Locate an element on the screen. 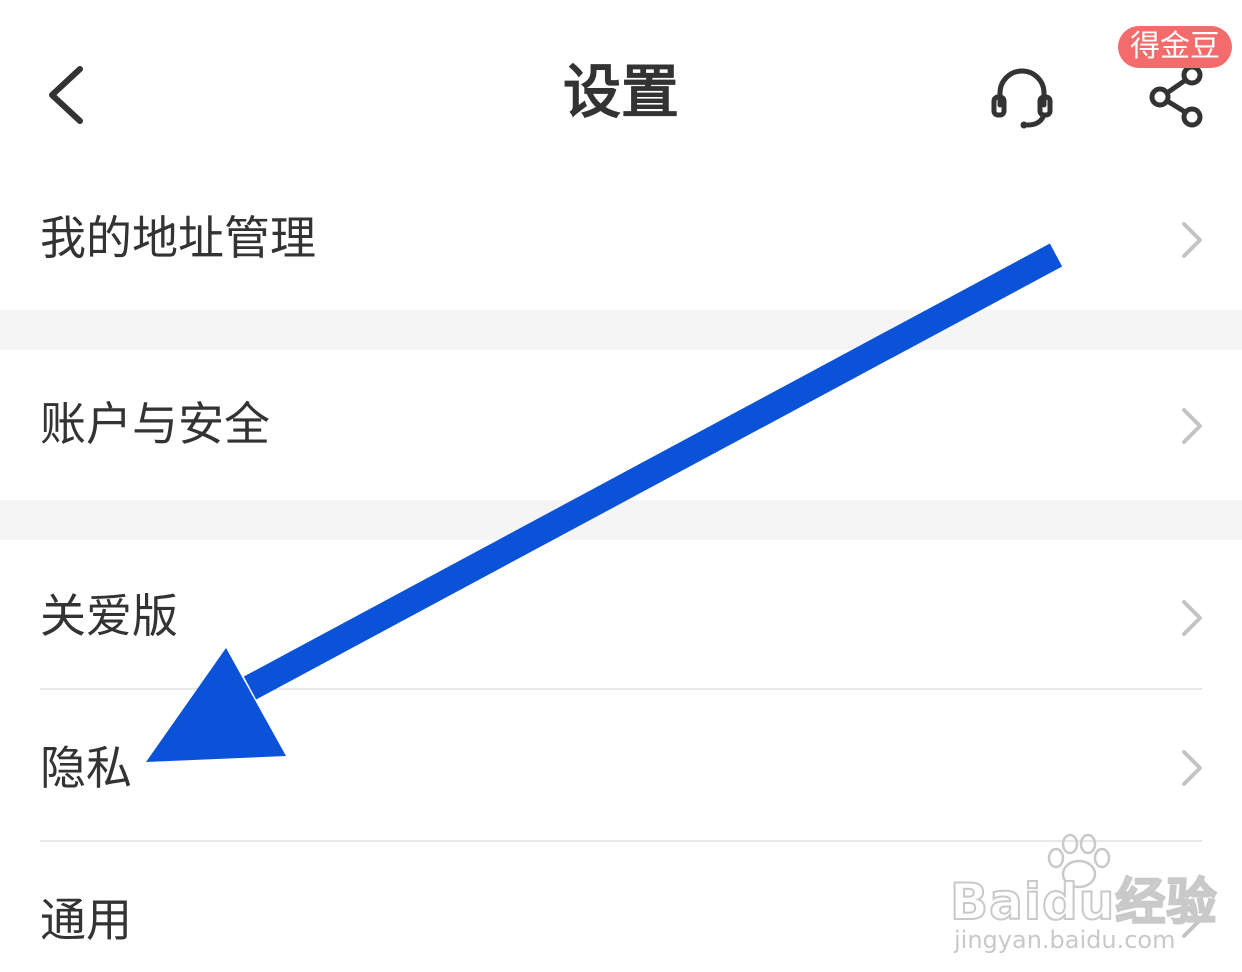 The image size is (1242, 972). settings-item-label: 隐私 is located at coordinates (86, 768).